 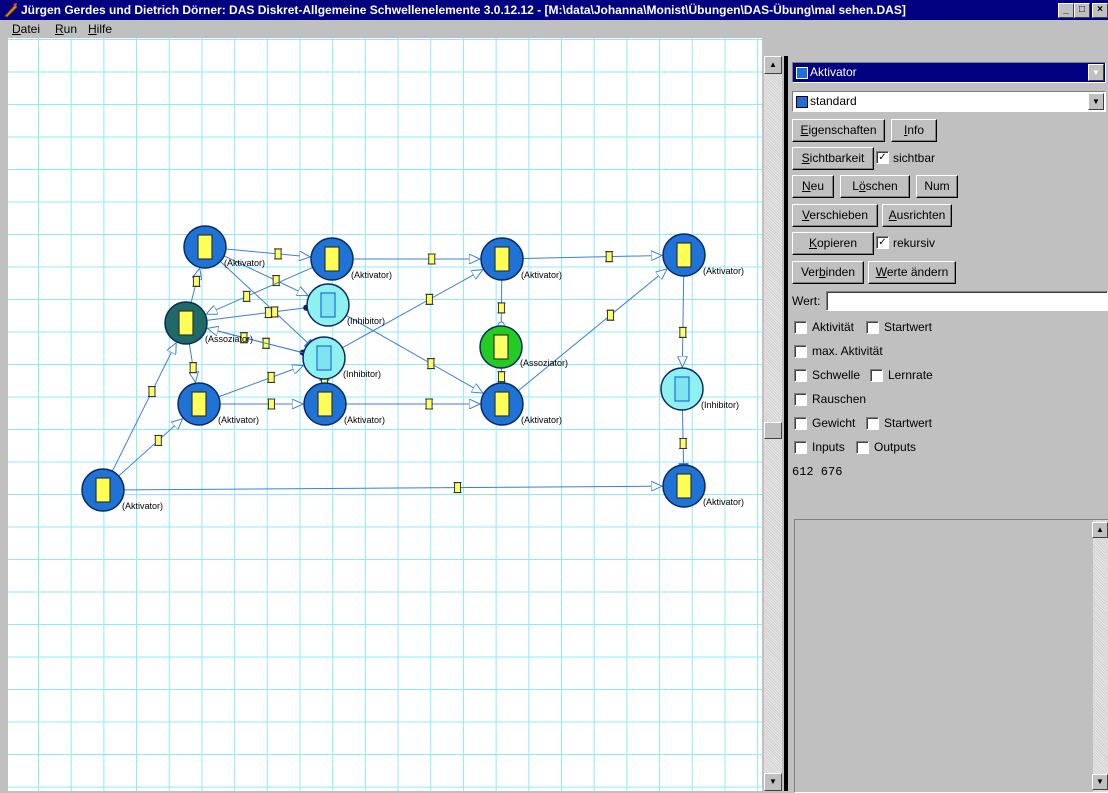 I want to click on outputs-checkbox, so click(x=862, y=447).